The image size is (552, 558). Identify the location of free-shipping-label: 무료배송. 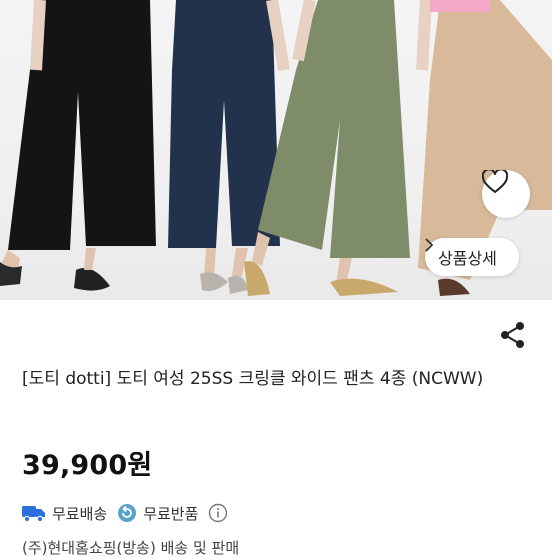
(80, 513).